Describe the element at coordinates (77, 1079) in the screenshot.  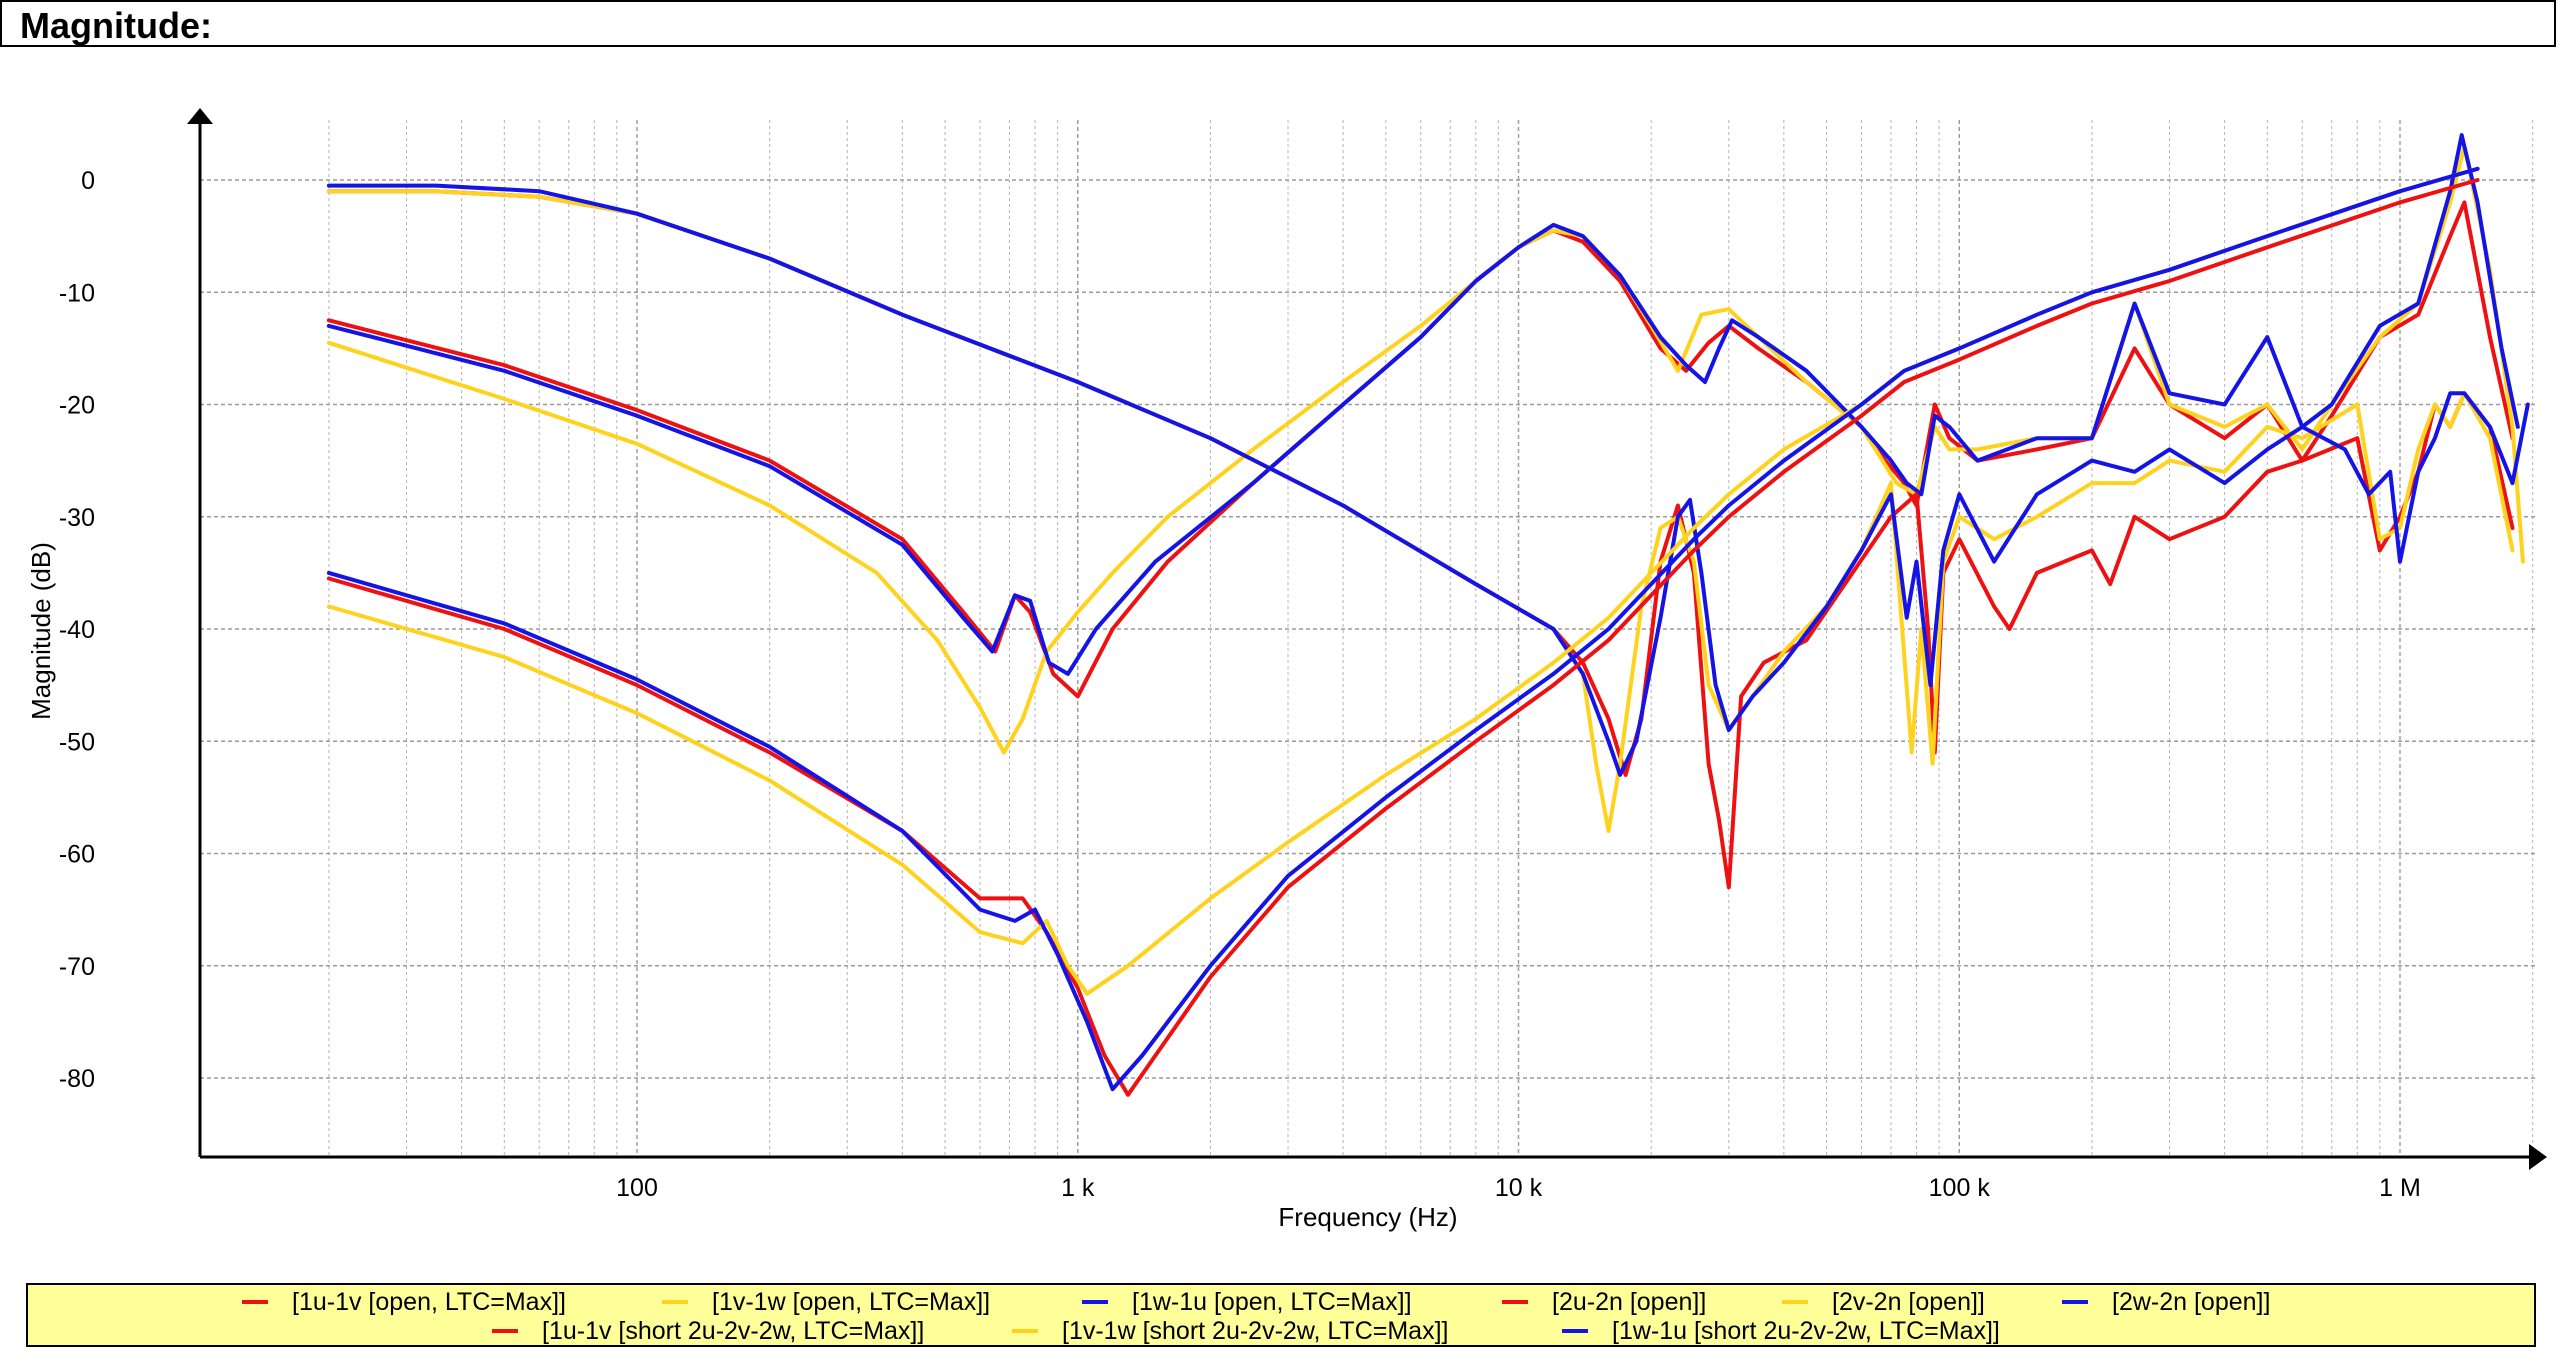
I see `y-tick-label: -80` at that location.